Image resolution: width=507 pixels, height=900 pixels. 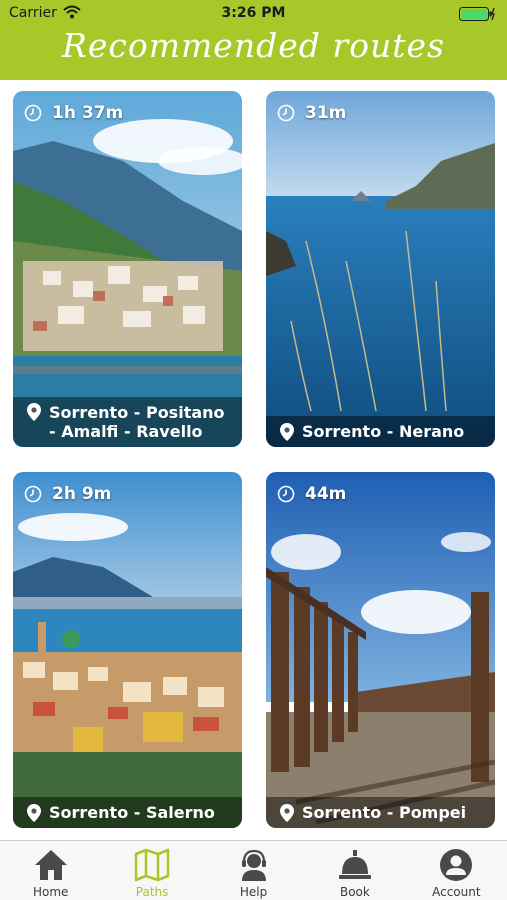 I want to click on route-duration: 31m, so click(x=311, y=113).